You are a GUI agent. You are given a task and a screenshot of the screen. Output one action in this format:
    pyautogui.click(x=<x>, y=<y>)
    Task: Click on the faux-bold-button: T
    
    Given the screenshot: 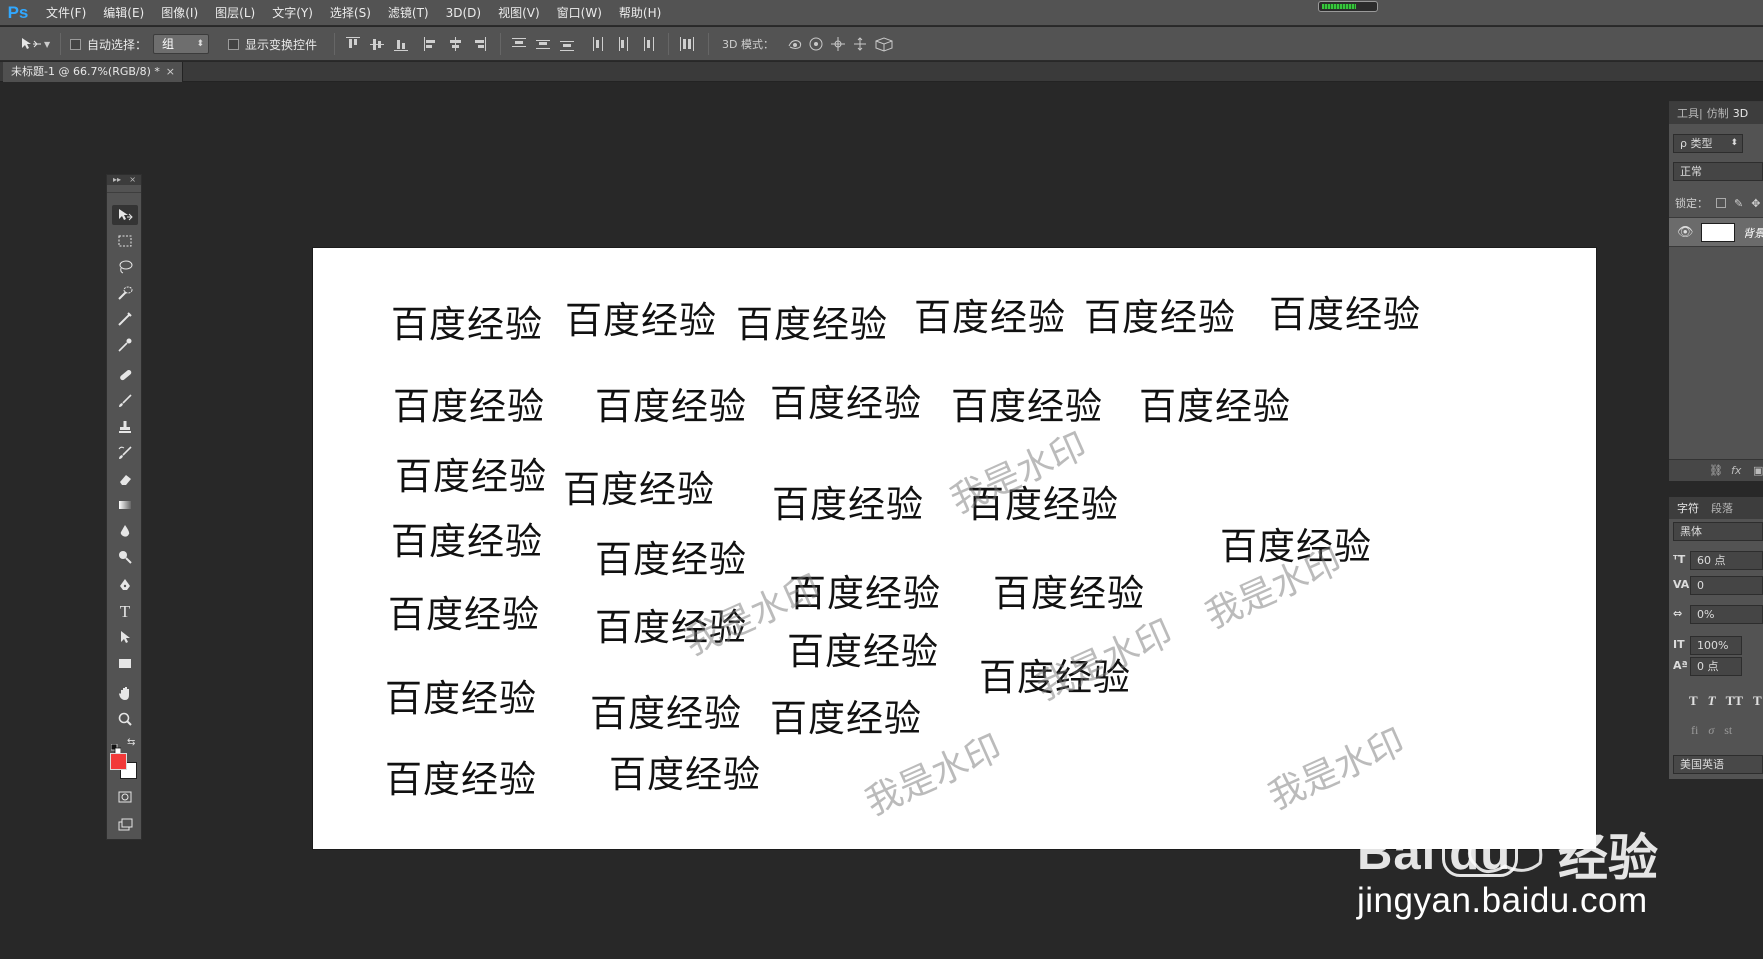 What is the action you would take?
    pyautogui.click(x=1693, y=701)
    